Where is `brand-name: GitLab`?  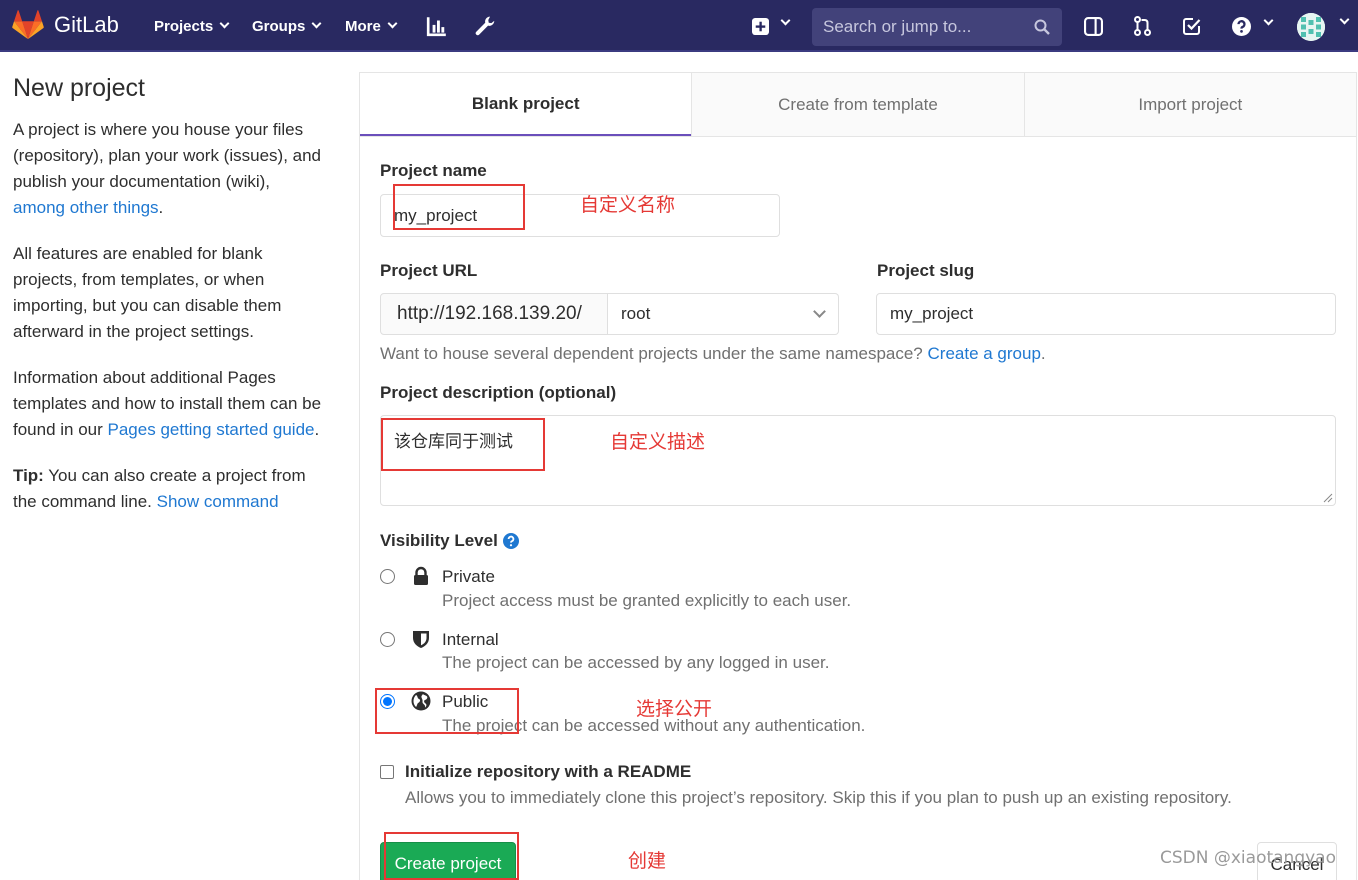 brand-name: GitLab is located at coordinates (86, 24).